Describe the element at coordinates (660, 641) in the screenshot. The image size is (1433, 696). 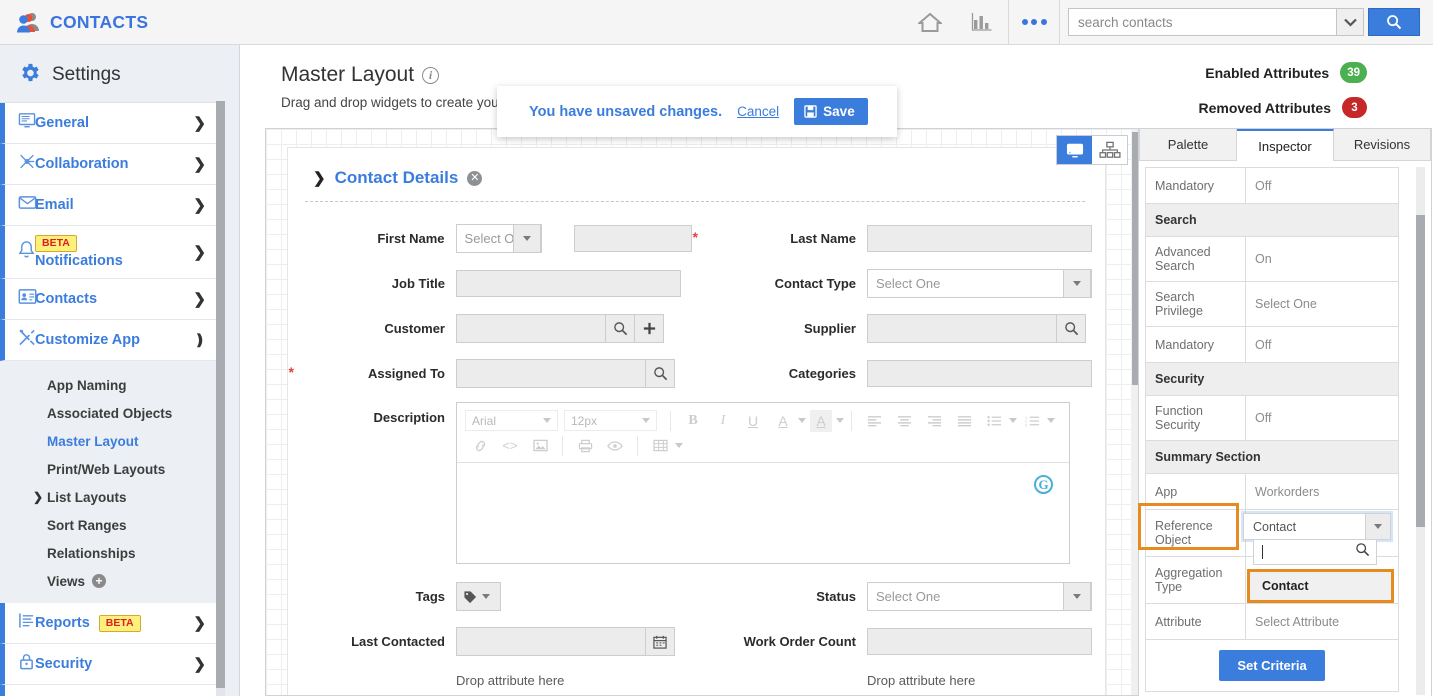
I see `calendar-icon` at that location.